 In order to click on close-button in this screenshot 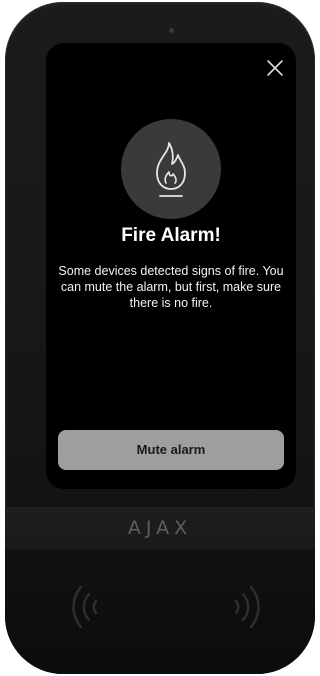, I will do `click(275, 68)`.